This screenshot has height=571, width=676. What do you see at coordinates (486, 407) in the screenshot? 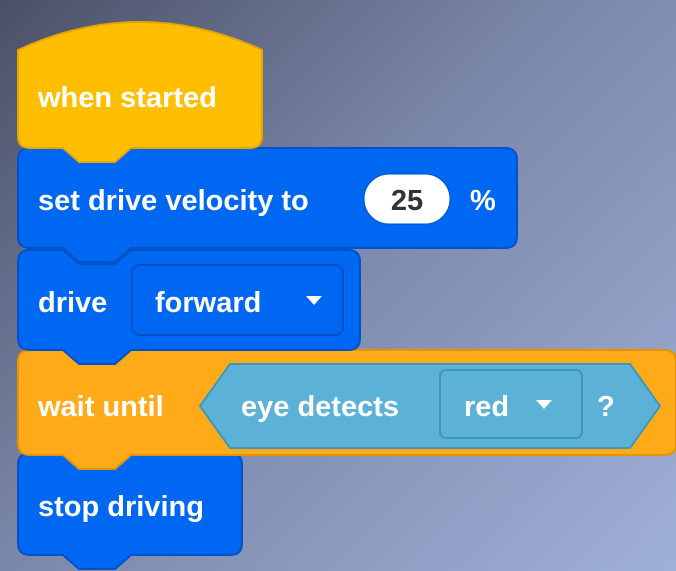
I see `color-dropdown-value: red` at bounding box center [486, 407].